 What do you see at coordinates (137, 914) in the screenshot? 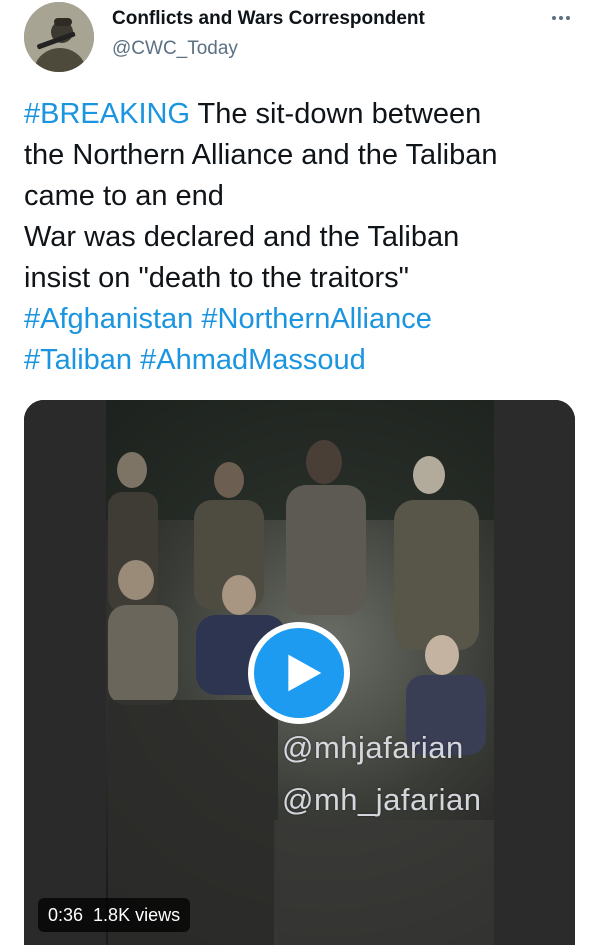
I see `video-view-count: 1.8K views` at bounding box center [137, 914].